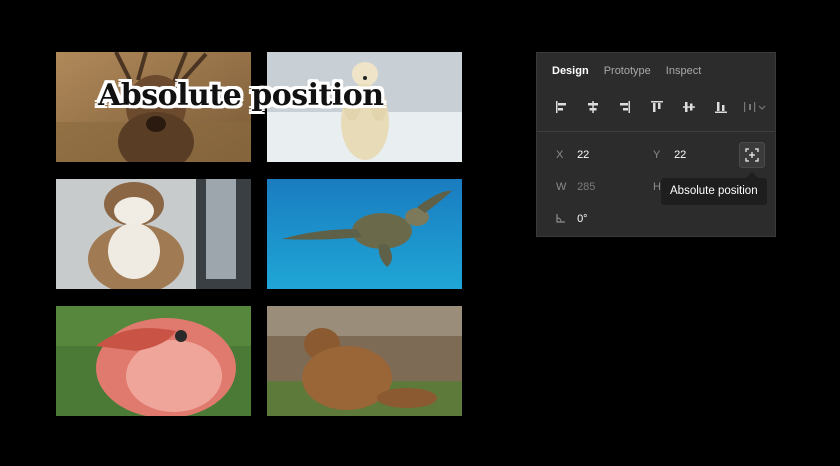 This screenshot has width=840, height=466. I want to click on align-horizontal-center-icon, so click(593, 107).